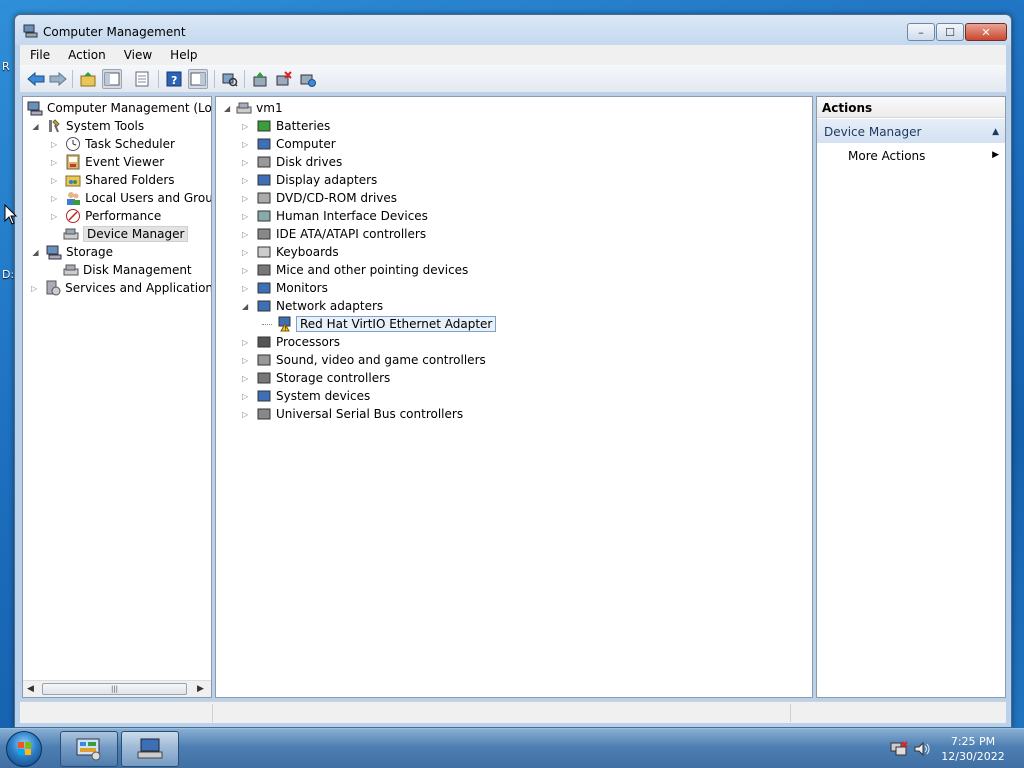 This screenshot has width=1024, height=768. Describe the element at coordinates (112, 79) in the screenshot. I see `show-hide-console-tree-icon` at that location.